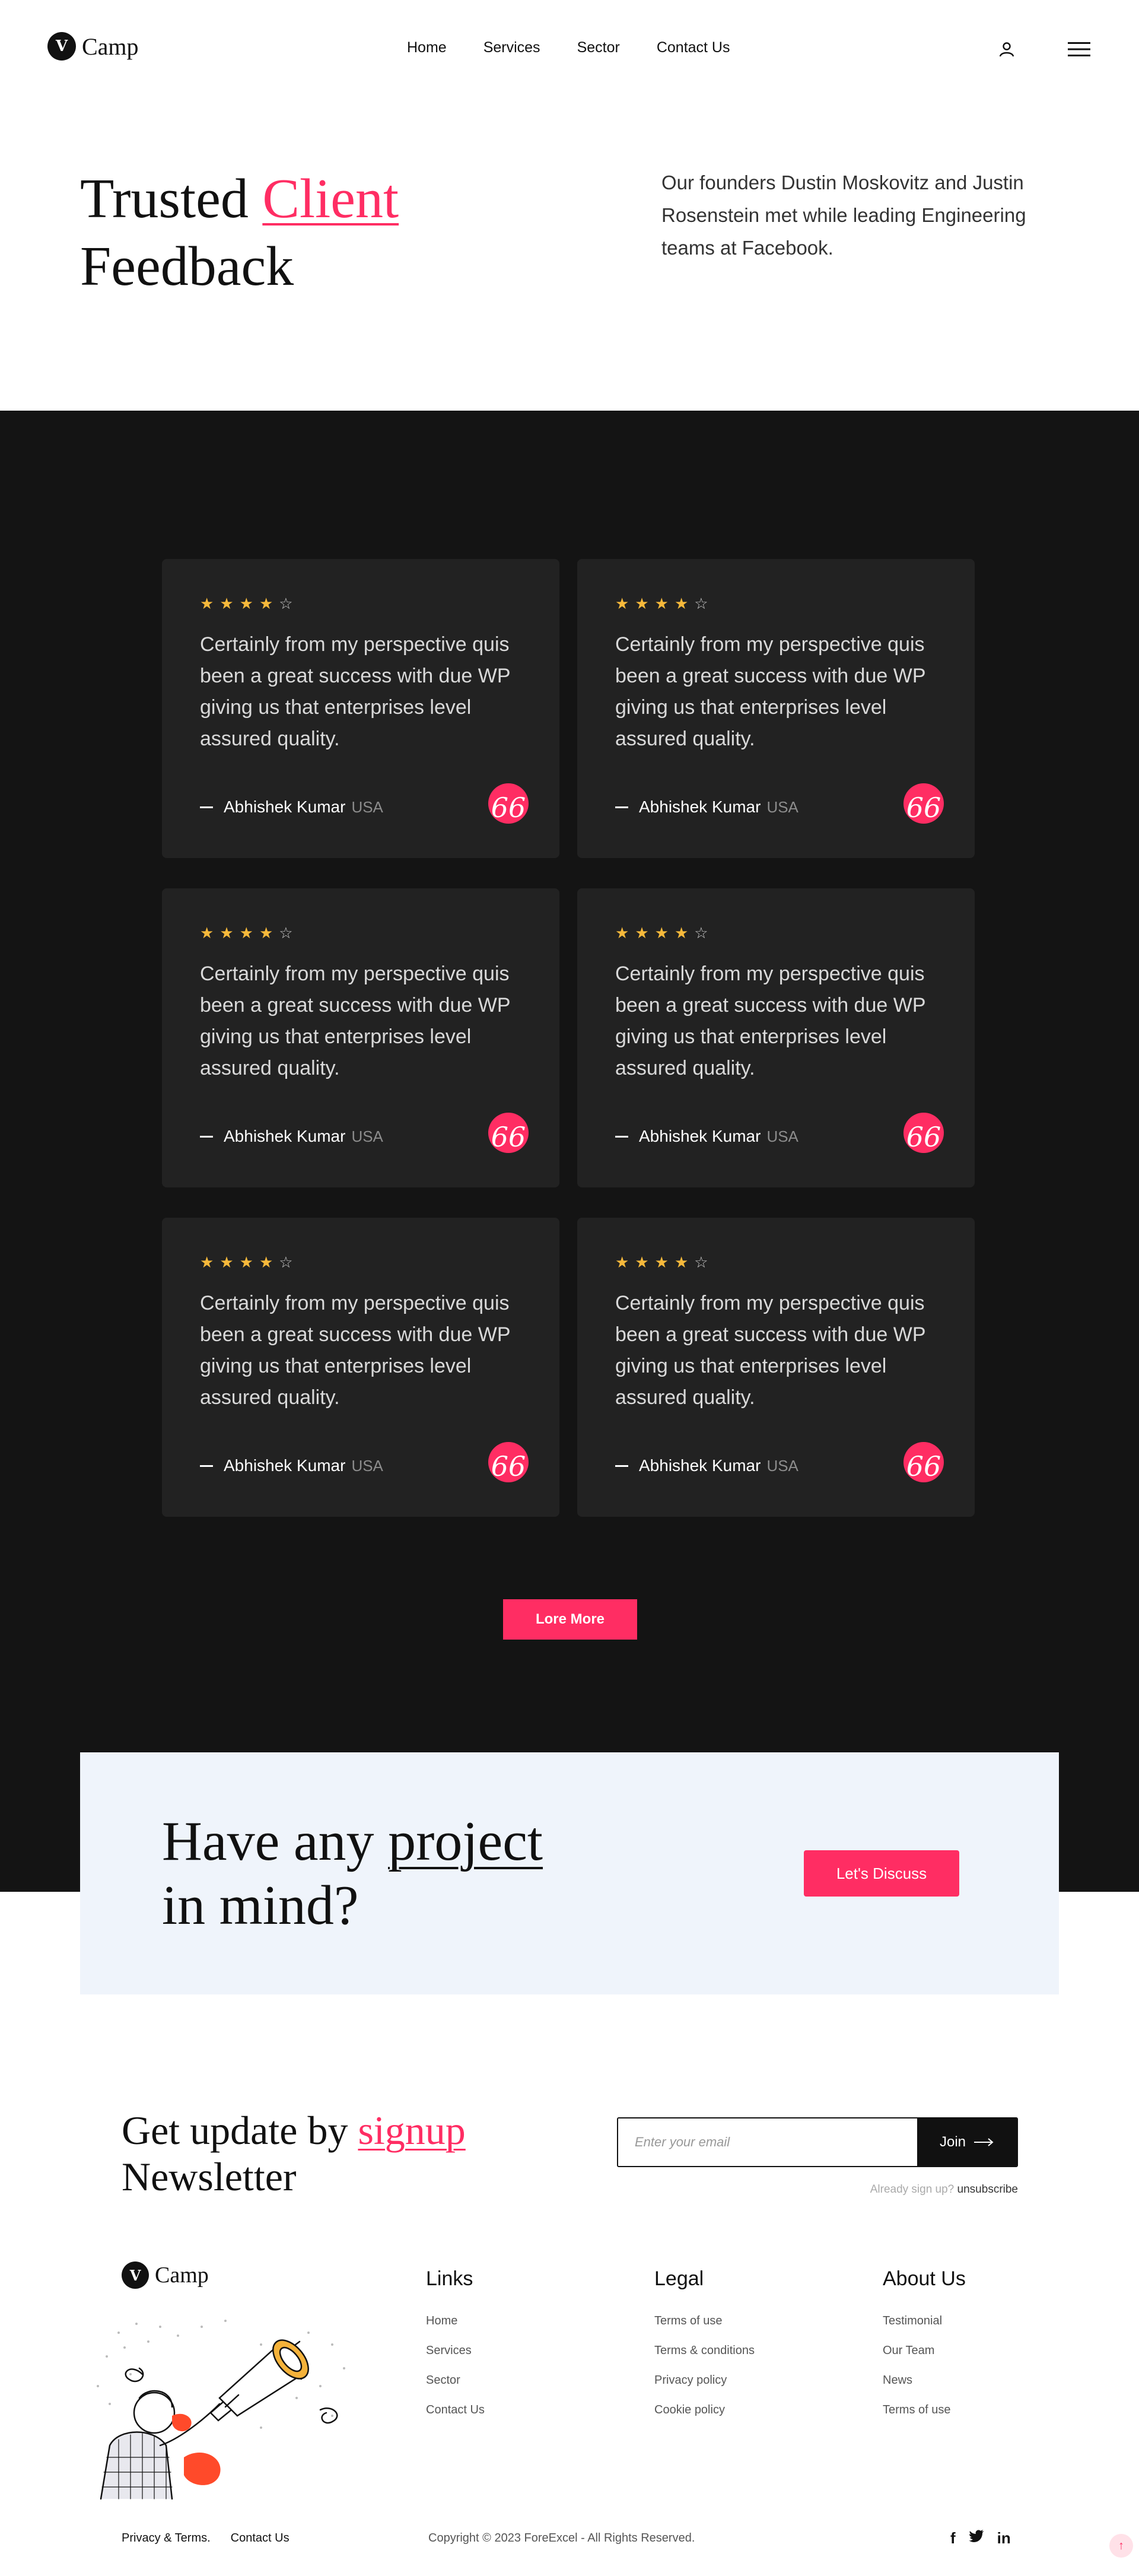  I want to click on user-icon, so click(1007, 49).